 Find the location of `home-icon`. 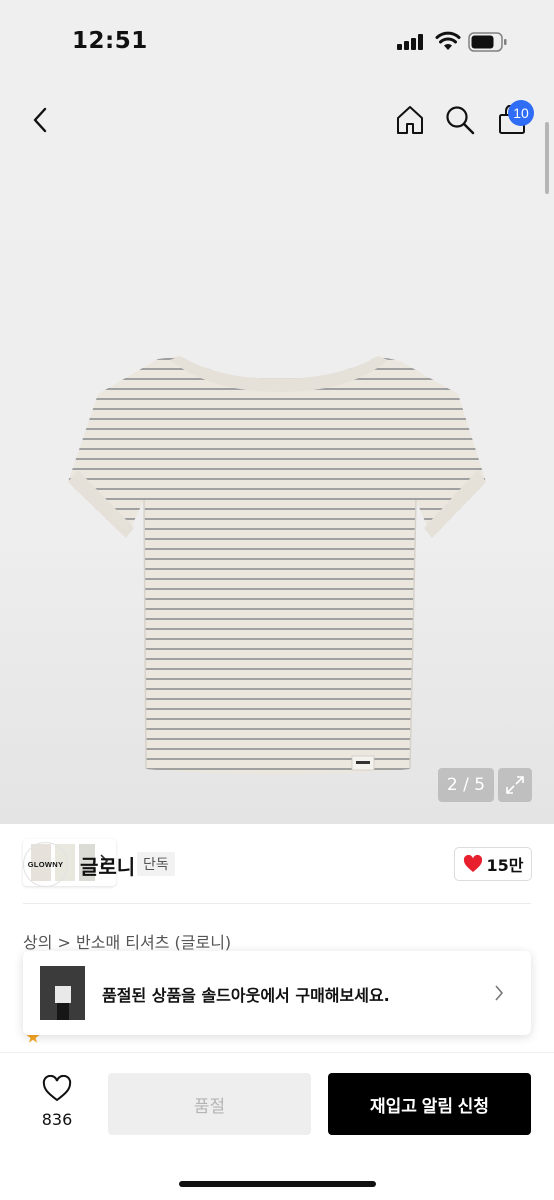

home-icon is located at coordinates (410, 120).